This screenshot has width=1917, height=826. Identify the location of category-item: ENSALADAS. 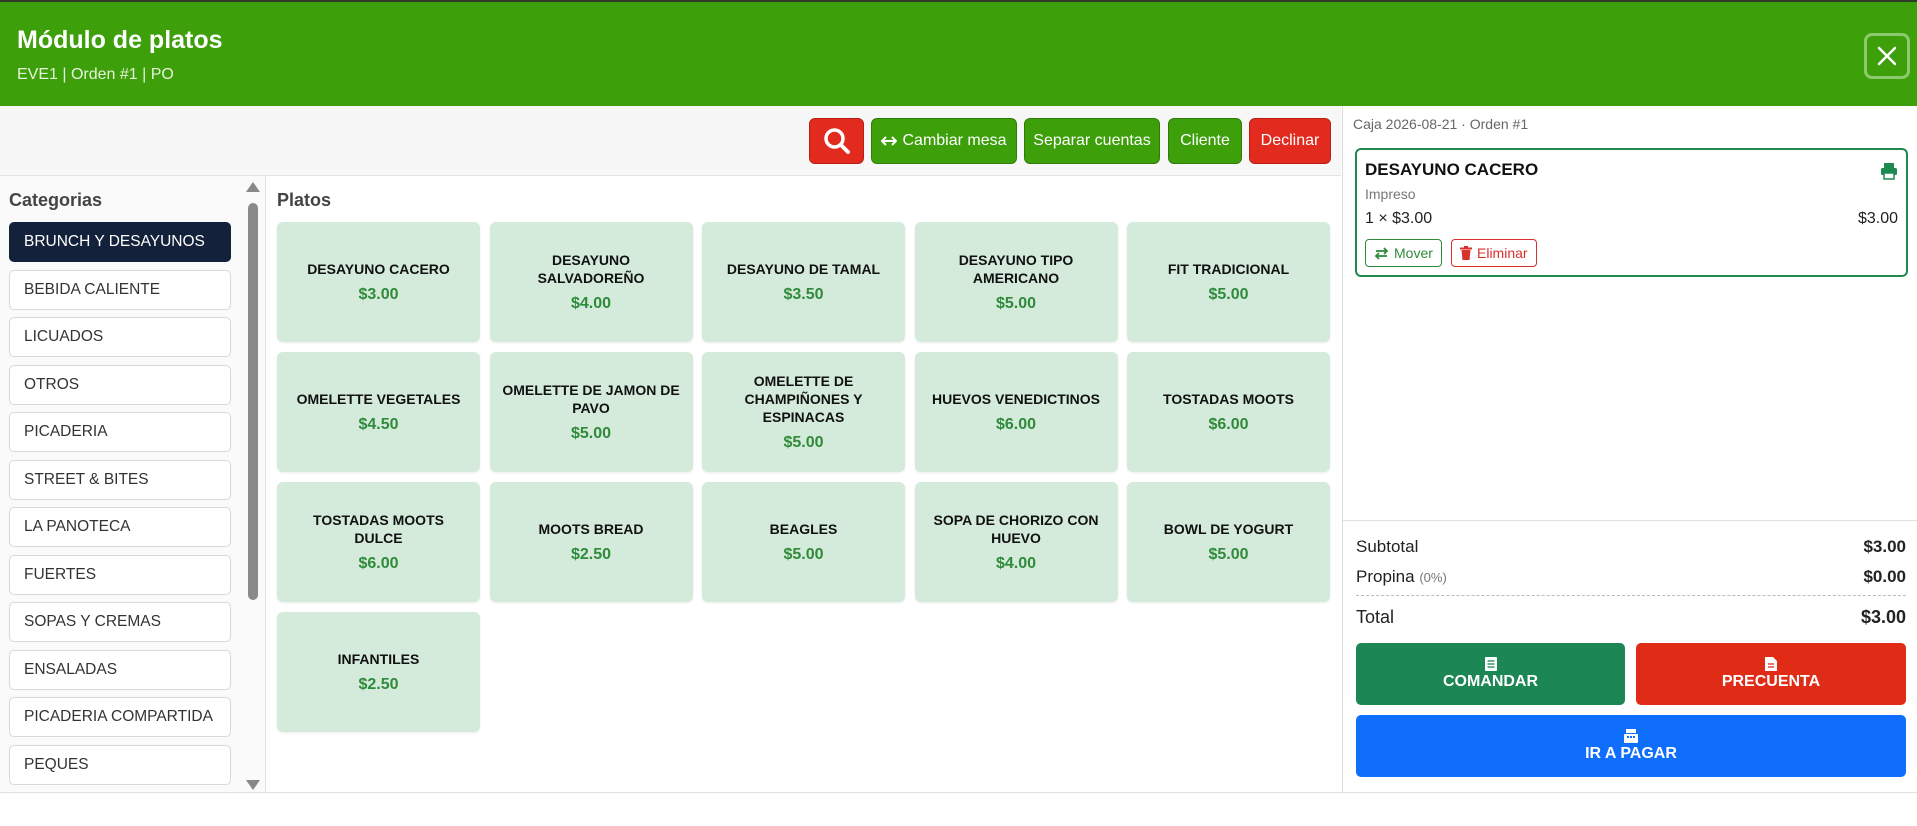
(120, 669).